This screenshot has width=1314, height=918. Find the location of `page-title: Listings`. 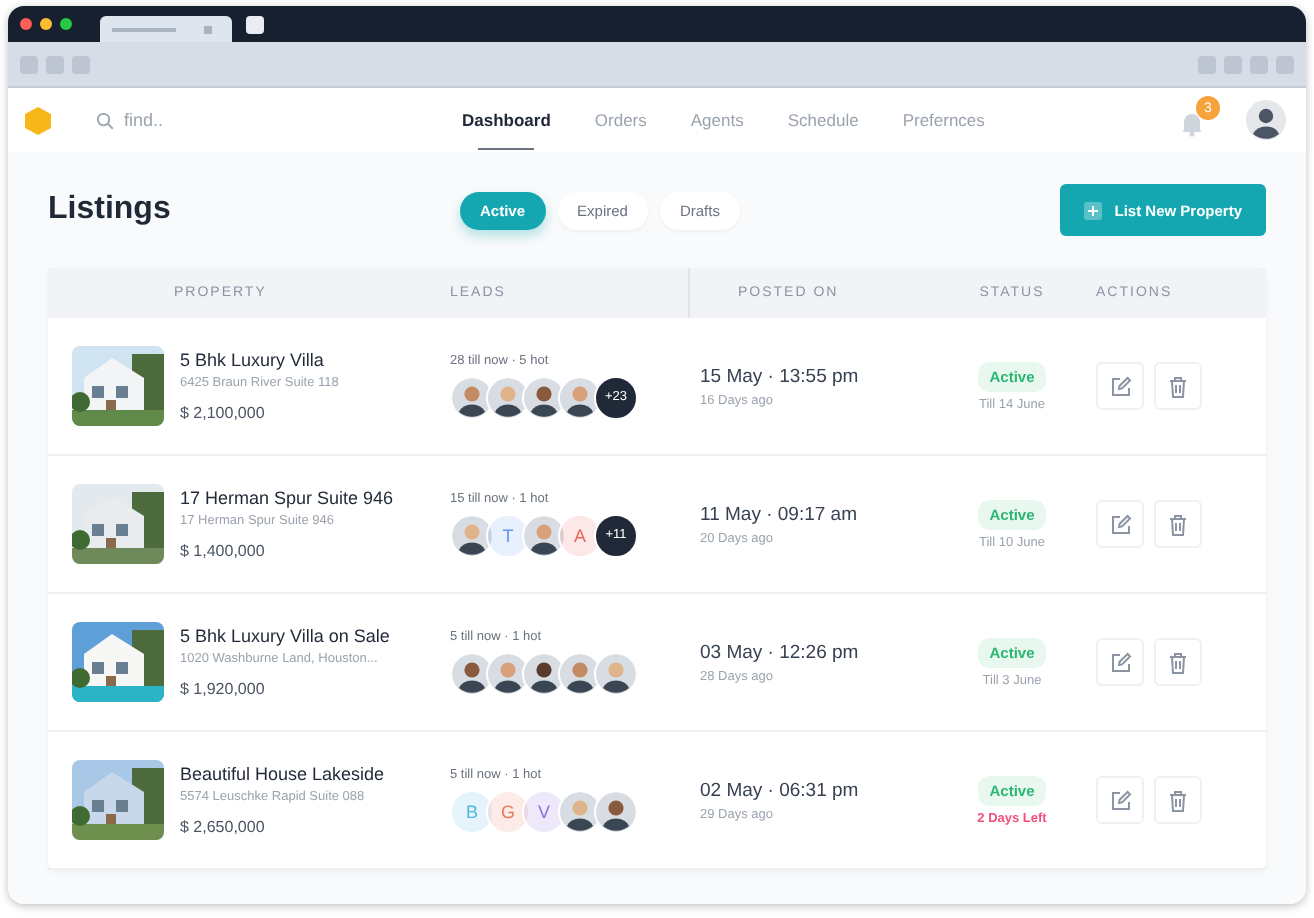

page-title: Listings is located at coordinates (110, 210).